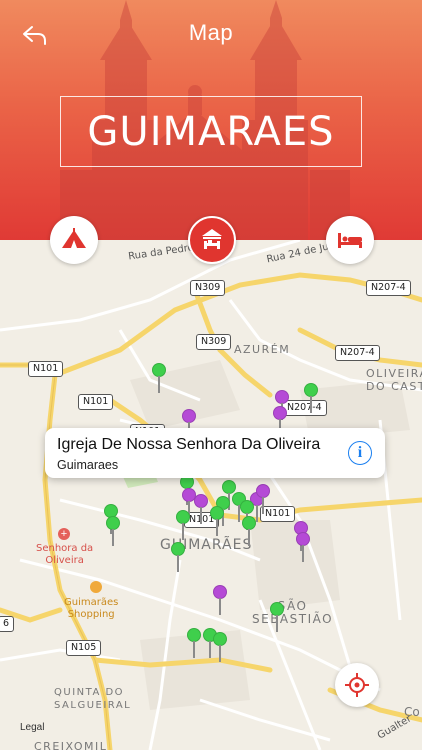 Image resolution: width=422 pixels, height=750 pixels. Describe the element at coordinates (7, 624) in the screenshot. I see `road-shield: 6` at that location.